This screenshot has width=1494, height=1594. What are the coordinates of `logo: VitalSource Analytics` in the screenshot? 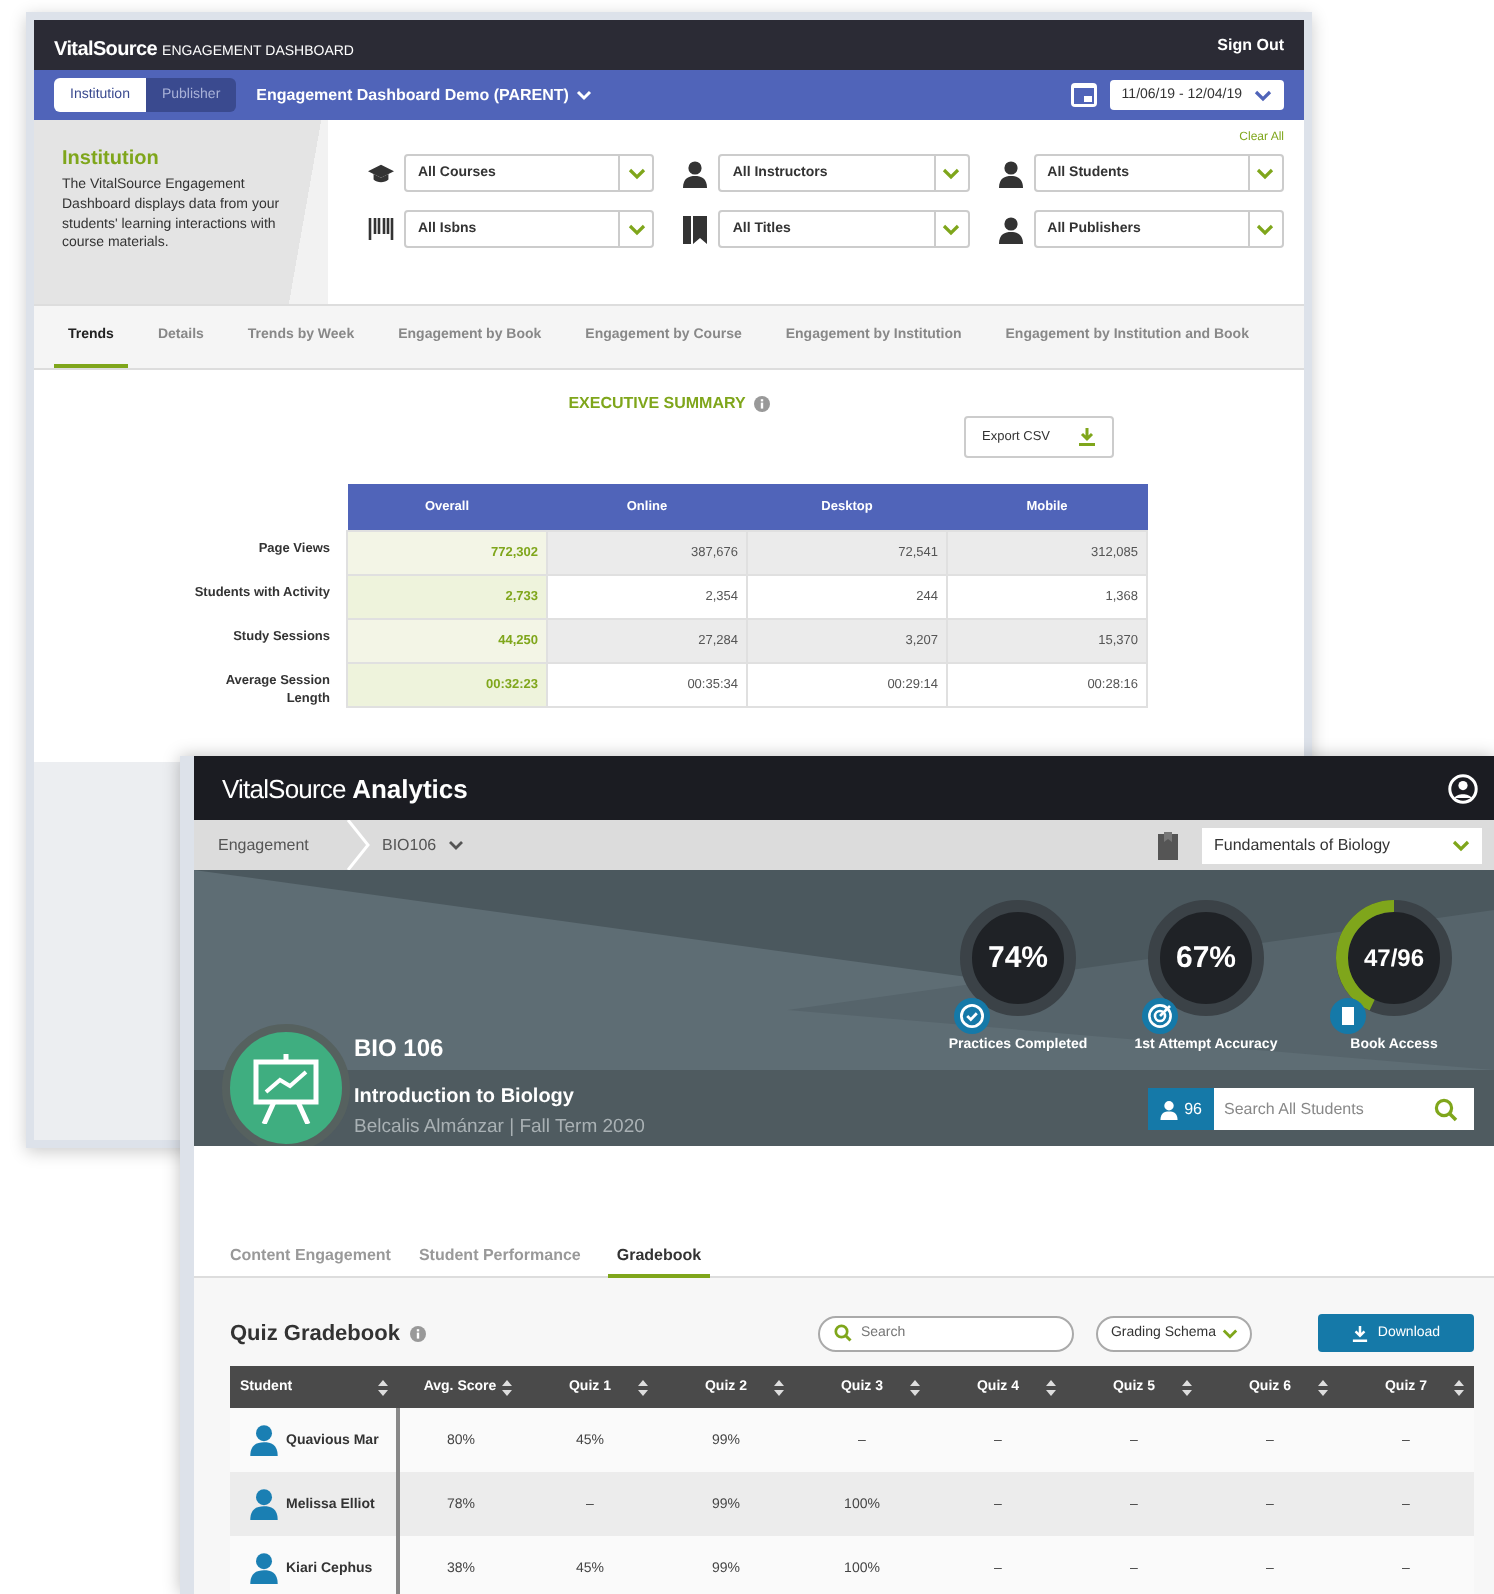 It's located at (345, 788).